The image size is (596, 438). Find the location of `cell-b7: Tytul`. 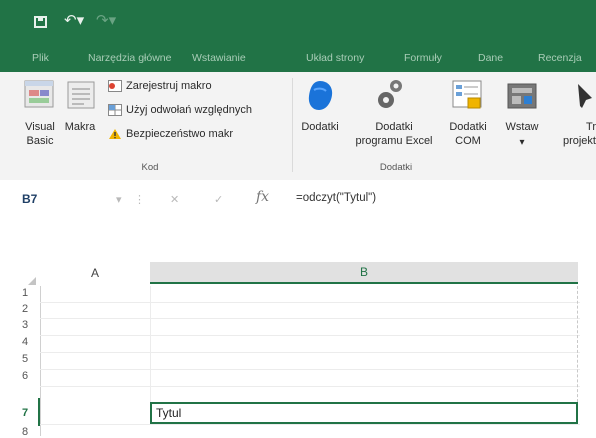

cell-b7: Tytul is located at coordinates (364, 413).